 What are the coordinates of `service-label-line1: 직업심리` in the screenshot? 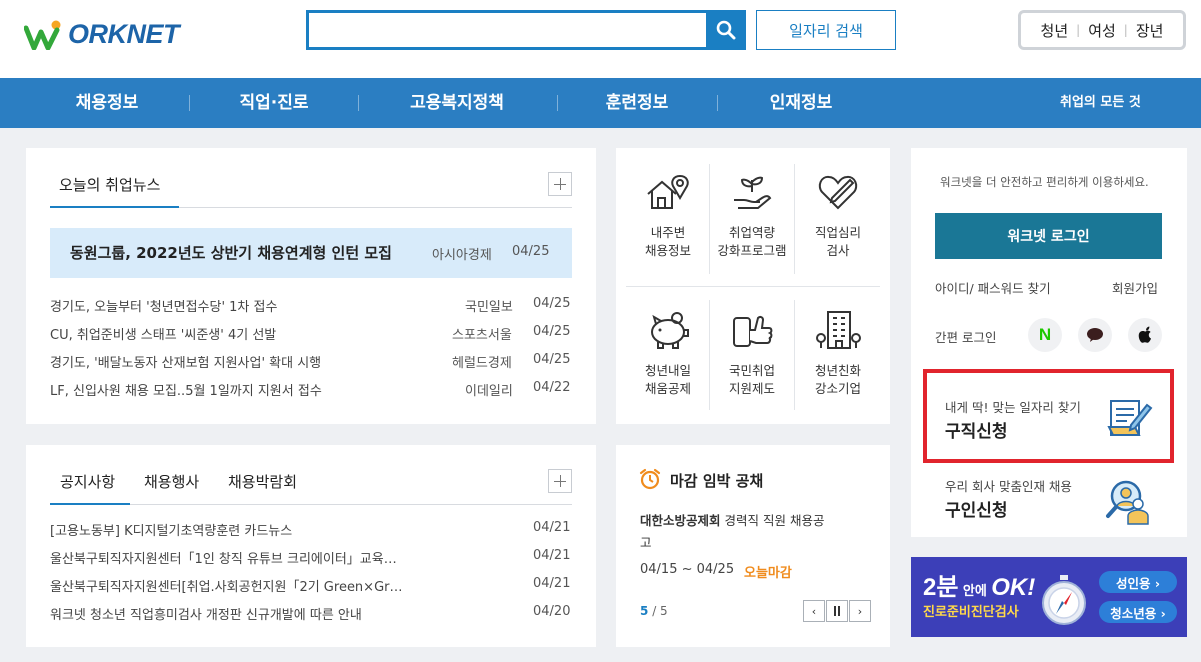 It's located at (837, 232).